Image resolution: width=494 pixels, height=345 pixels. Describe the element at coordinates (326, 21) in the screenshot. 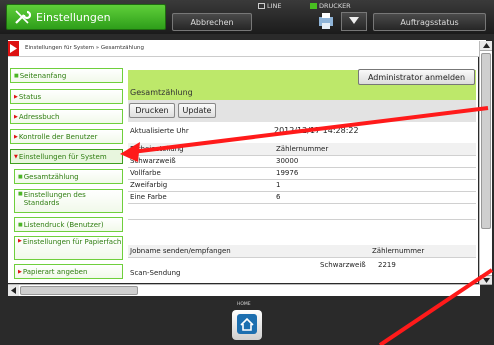

I see `printer-icon` at that location.